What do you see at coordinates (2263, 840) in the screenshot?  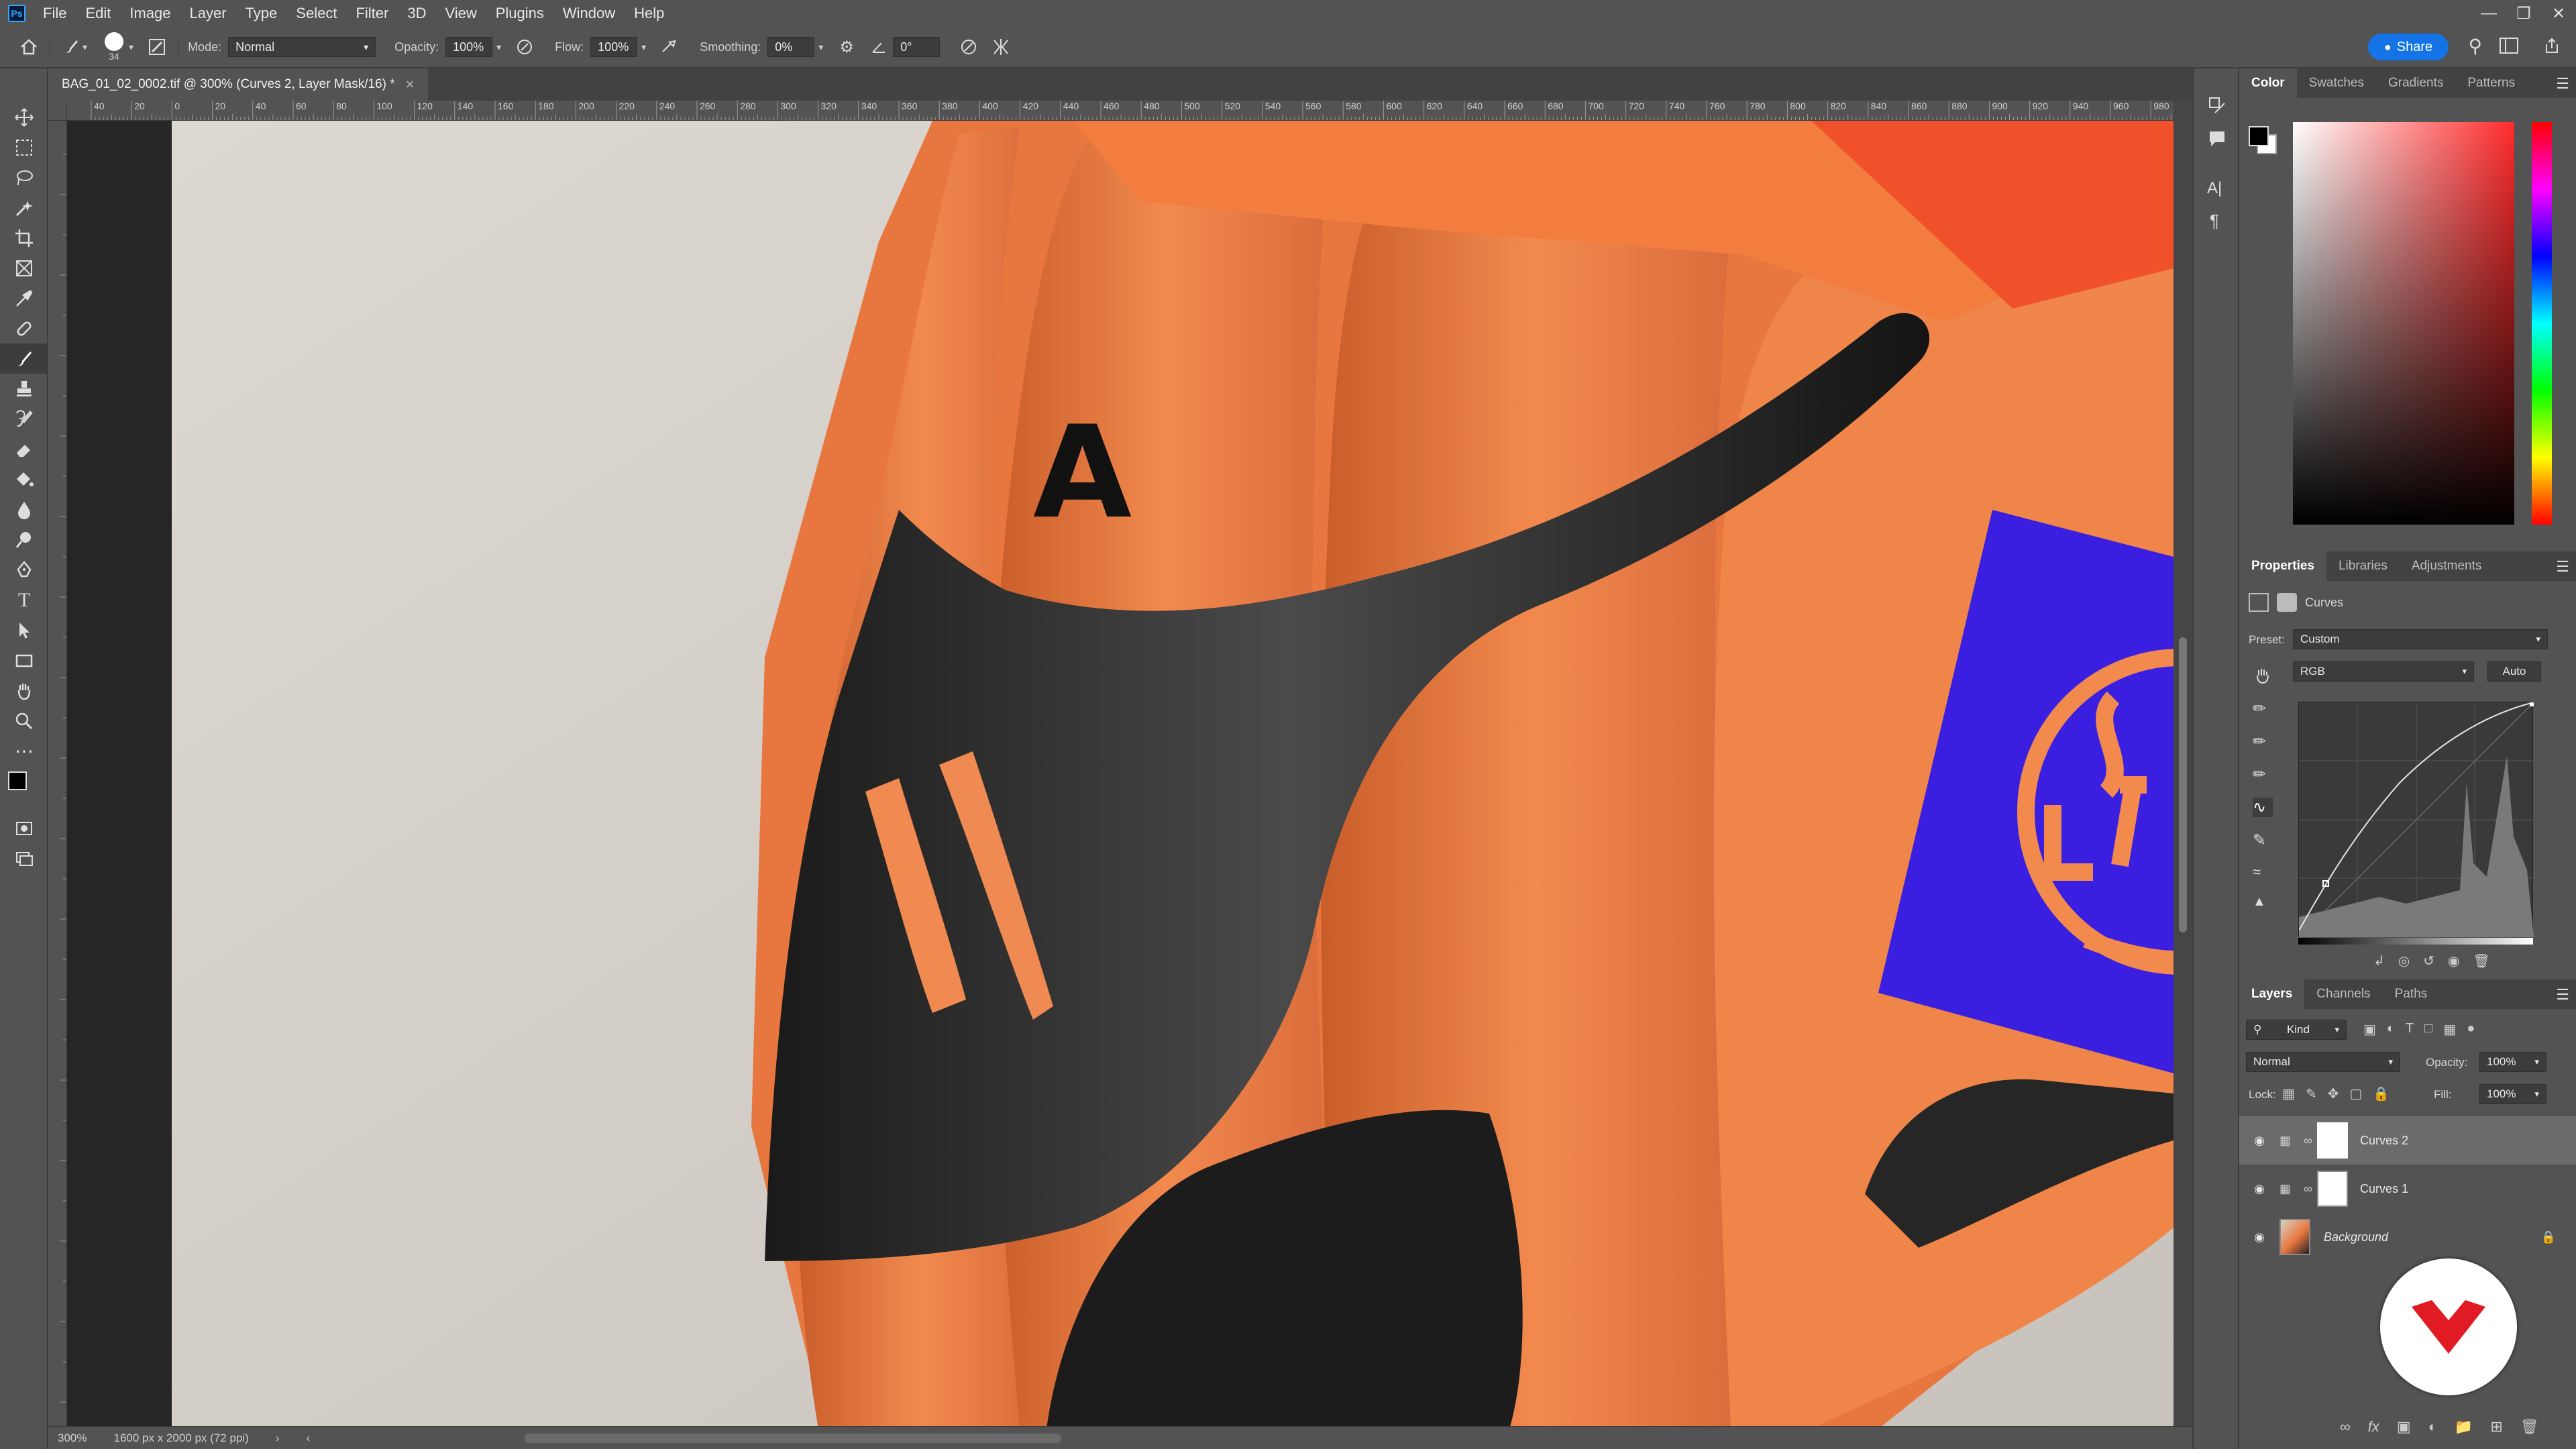 I see `pencil-draw-curve-icon: ✎` at bounding box center [2263, 840].